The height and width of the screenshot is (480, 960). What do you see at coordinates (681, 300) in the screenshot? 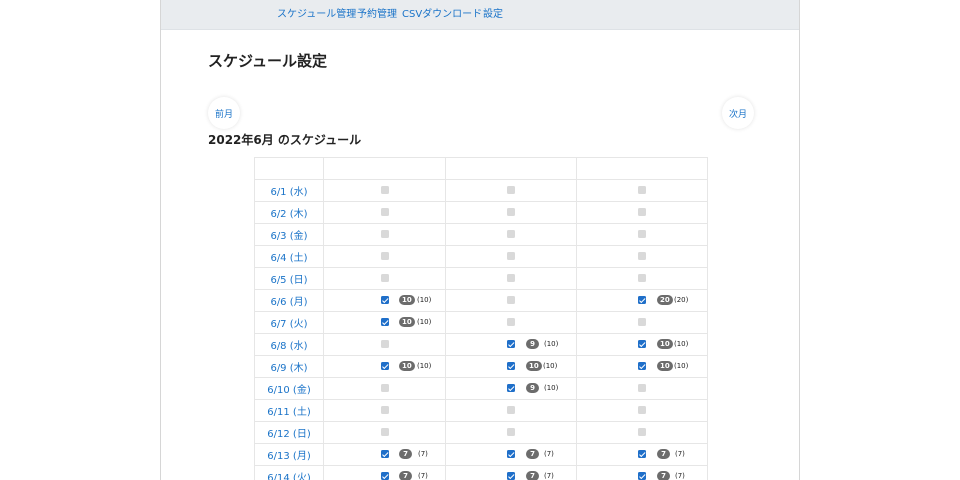
I see `capacity-label: (20)` at bounding box center [681, 300].